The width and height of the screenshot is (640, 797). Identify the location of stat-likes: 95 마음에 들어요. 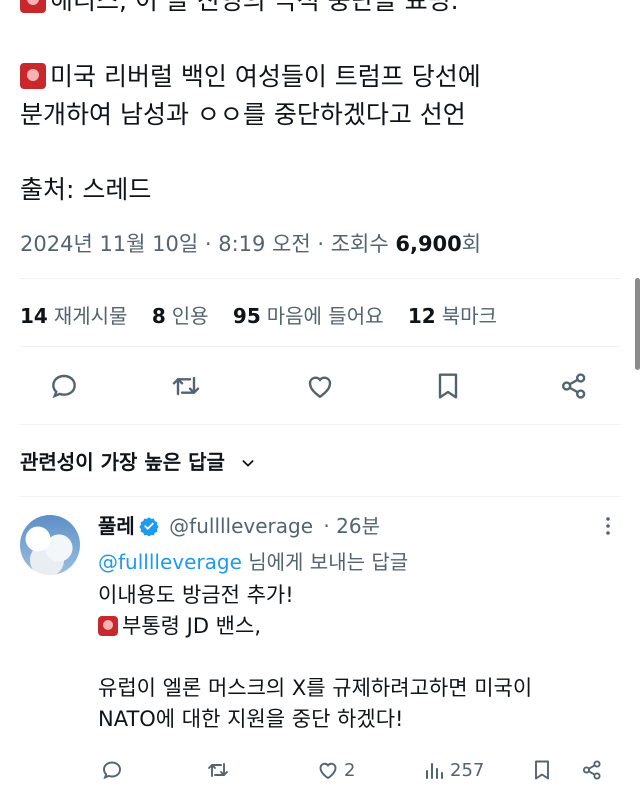
(308, 316).